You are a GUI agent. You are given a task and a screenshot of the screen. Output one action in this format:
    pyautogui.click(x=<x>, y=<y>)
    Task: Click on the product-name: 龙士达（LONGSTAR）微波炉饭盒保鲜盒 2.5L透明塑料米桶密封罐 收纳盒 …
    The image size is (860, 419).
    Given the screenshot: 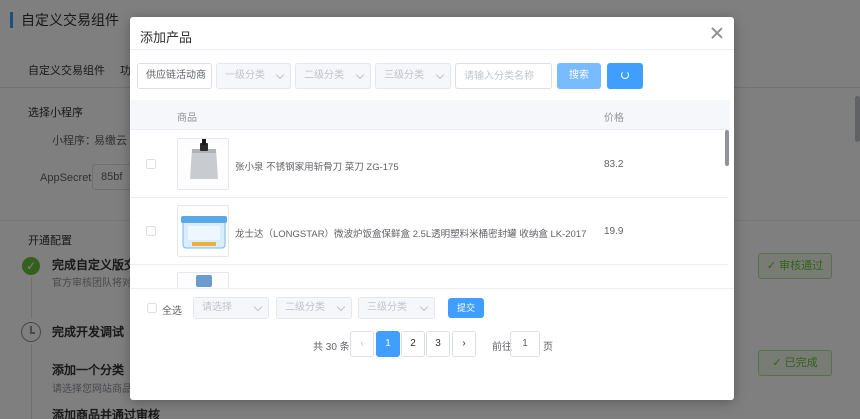 What is the action you would take?
    pyautogui.click(x=411, y=234)
    